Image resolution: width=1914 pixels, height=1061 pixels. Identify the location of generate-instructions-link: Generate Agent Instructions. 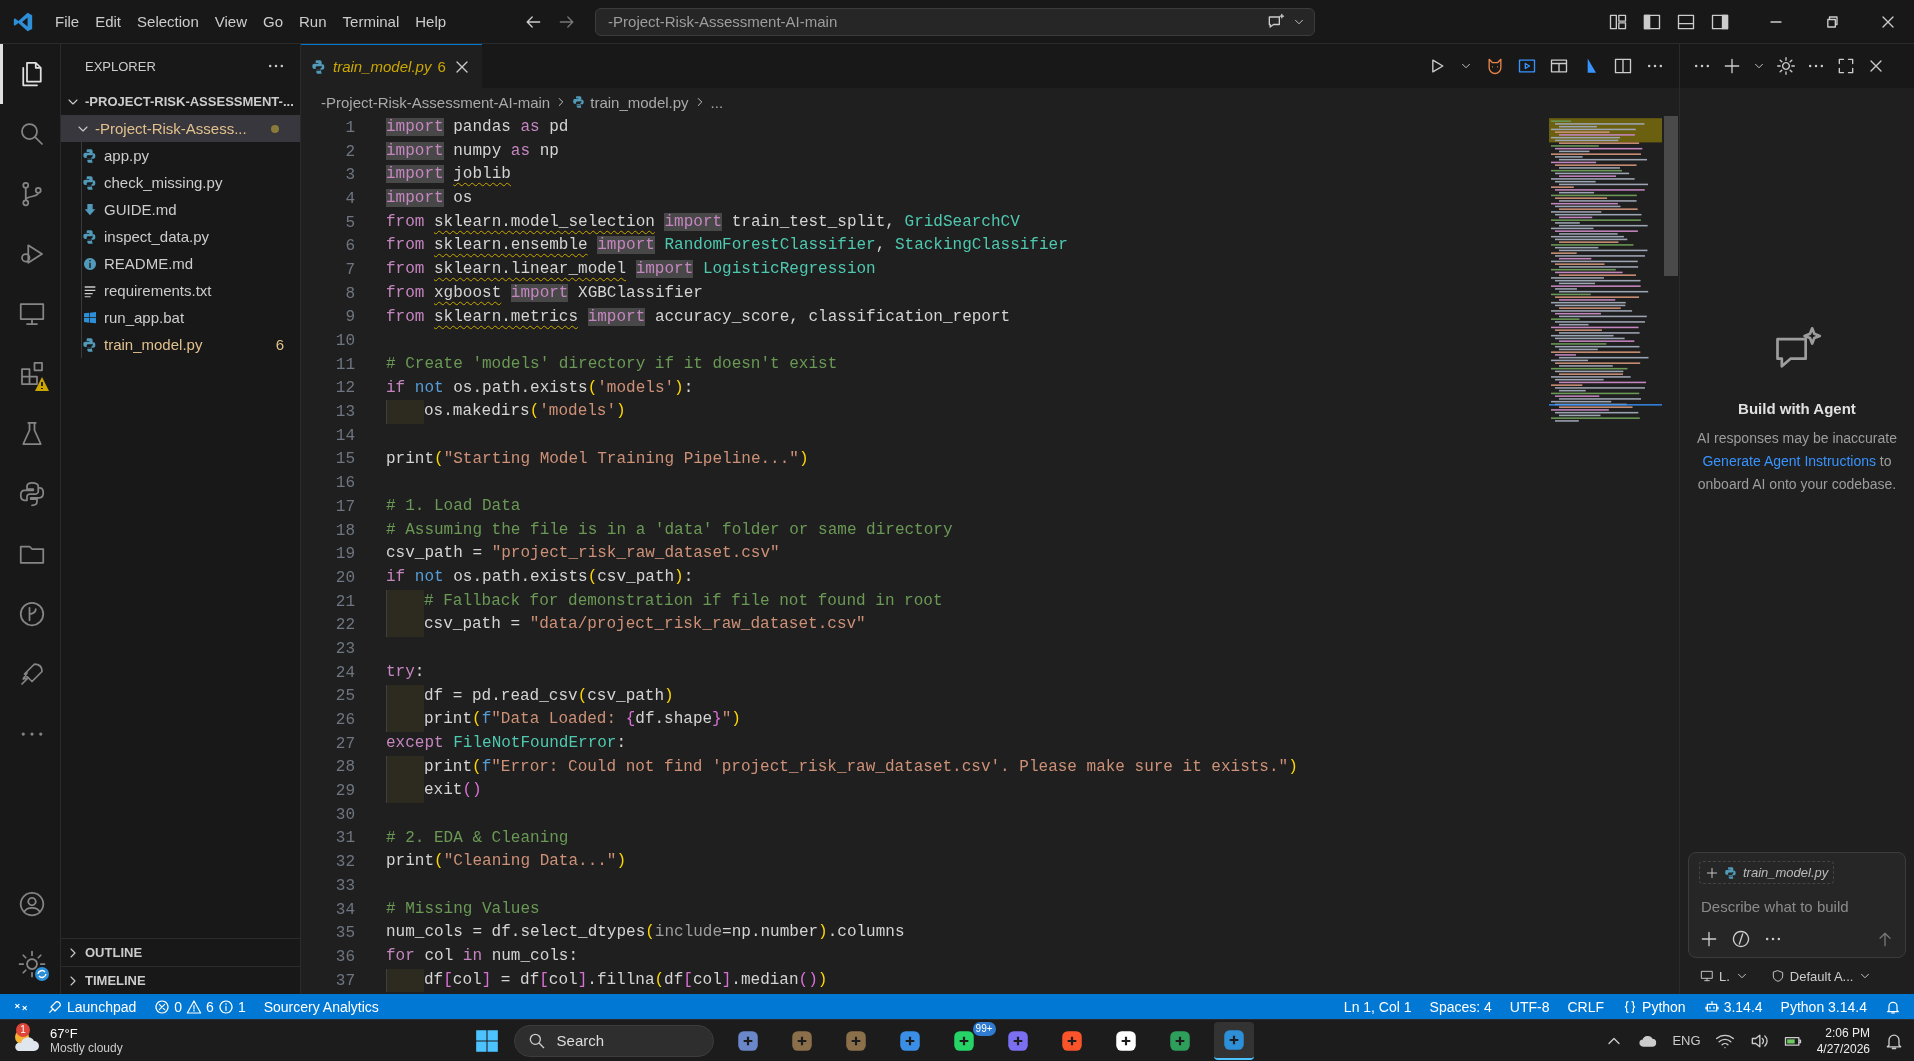
(1789, 461).